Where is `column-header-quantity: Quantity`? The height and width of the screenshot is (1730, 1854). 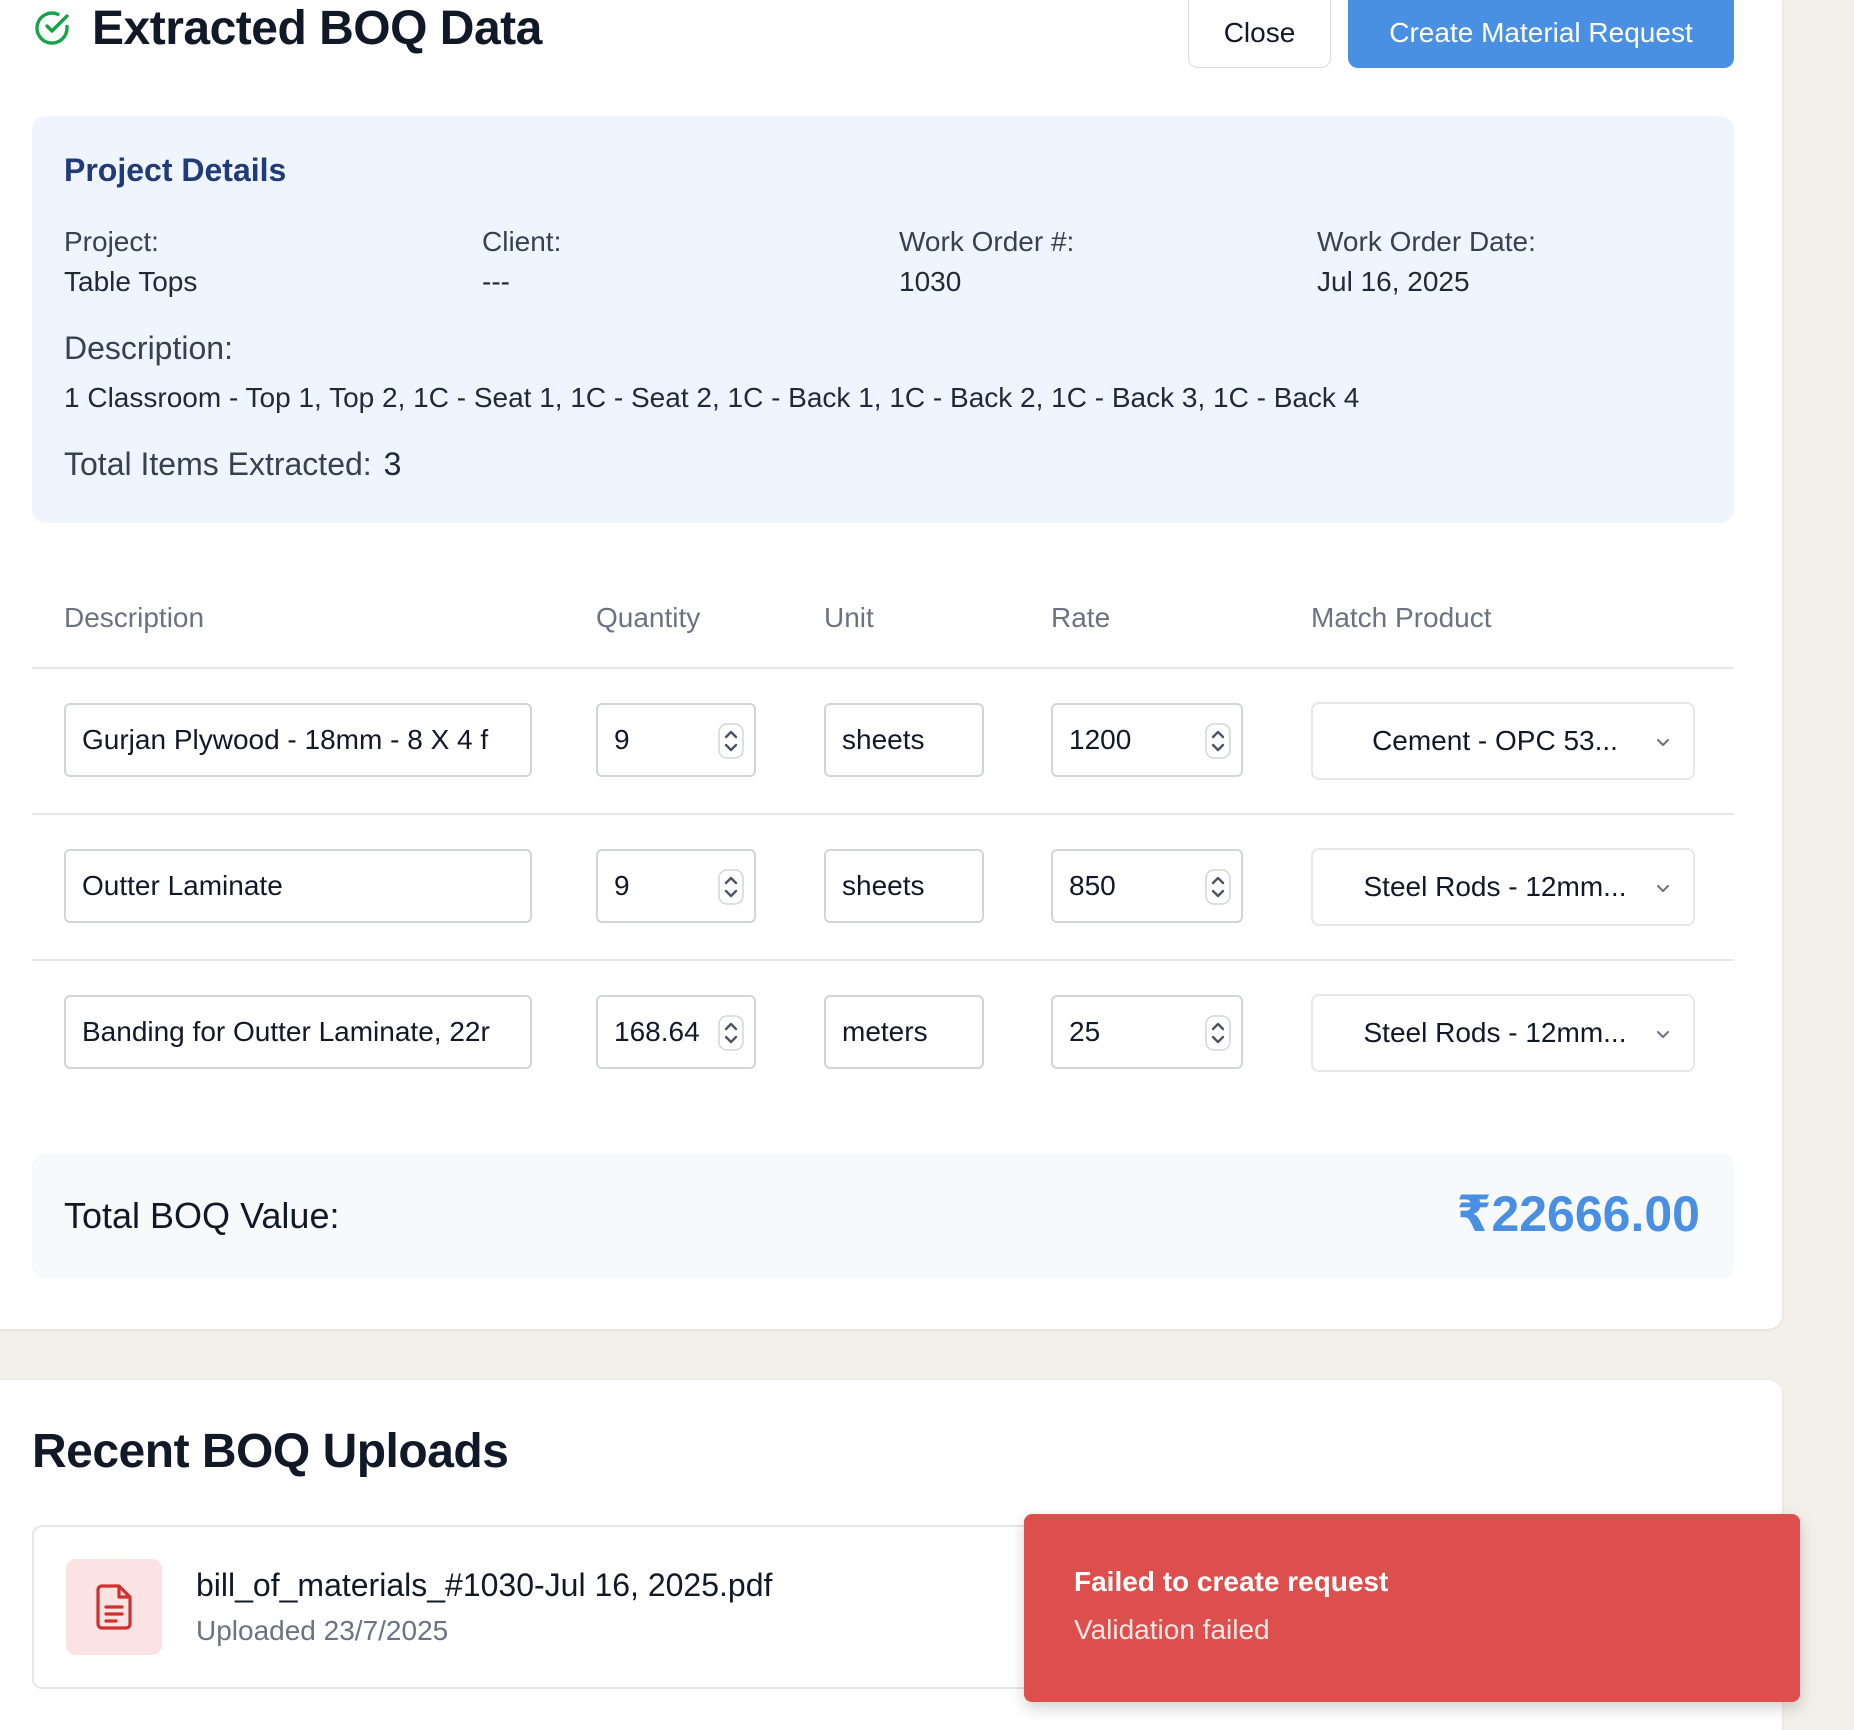 column-header-quantity: Quantity is located at coordinates (648, 617).